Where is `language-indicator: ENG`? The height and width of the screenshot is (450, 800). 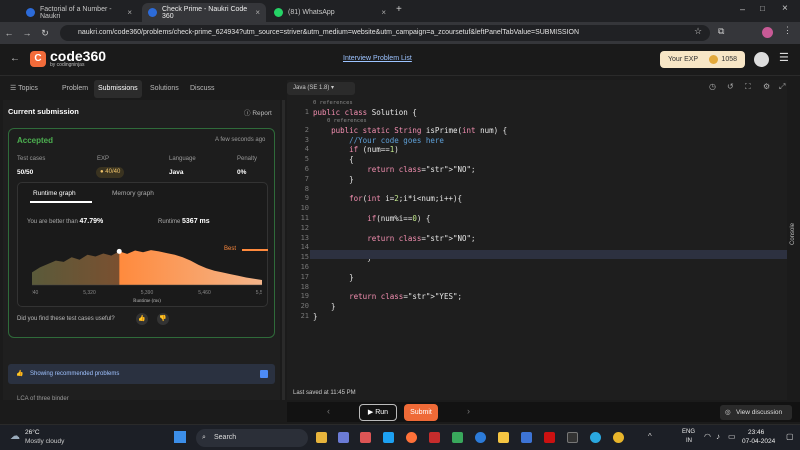 language-indicator: ENG is located at coordinates (688, 432).